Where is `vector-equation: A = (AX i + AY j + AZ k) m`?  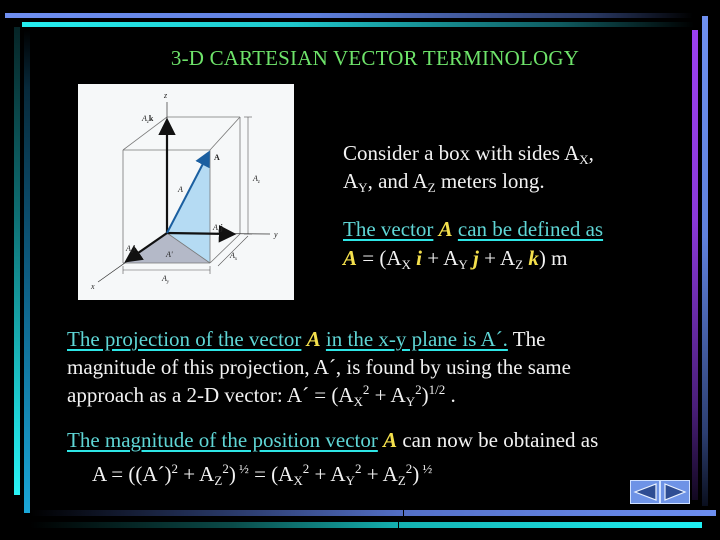 vector-equation: A = (AX i + AY j + AZ k) m is located at coordinates (455, 259).